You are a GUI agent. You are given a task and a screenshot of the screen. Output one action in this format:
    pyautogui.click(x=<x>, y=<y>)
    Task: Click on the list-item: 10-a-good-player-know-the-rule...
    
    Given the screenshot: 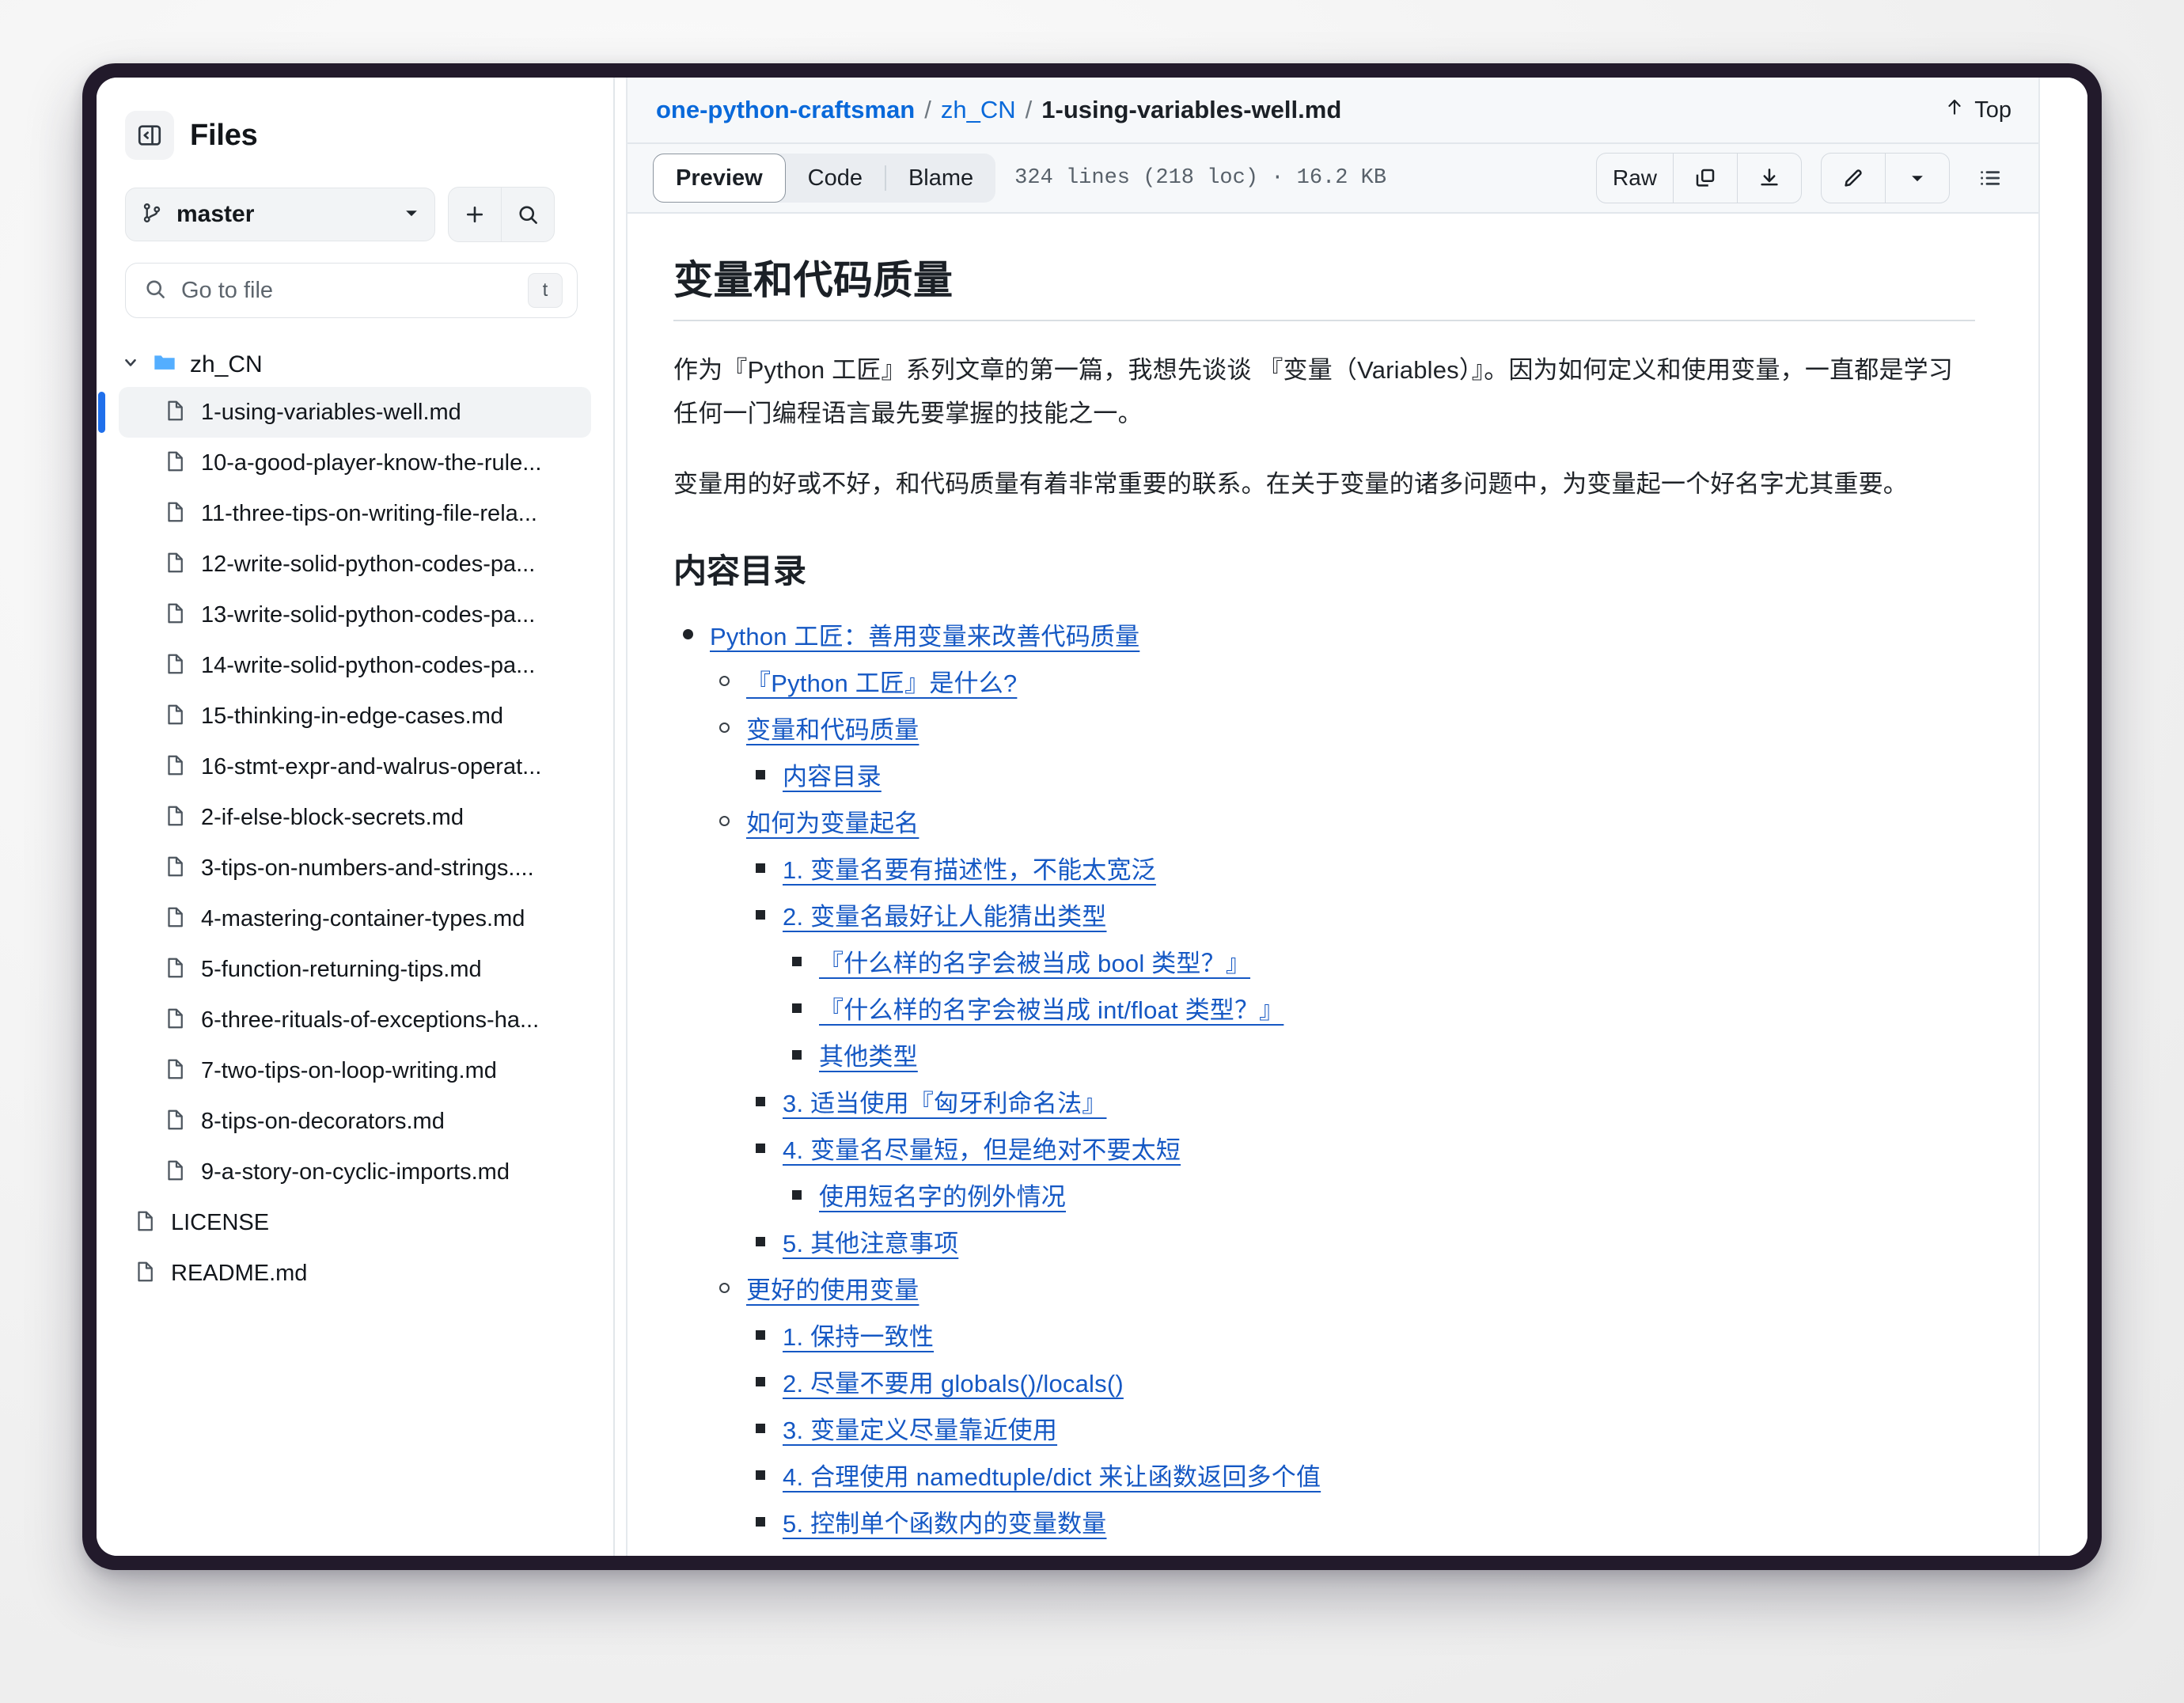 What is the action you would take?
    pyautogui.click(x=355, y=463)
    